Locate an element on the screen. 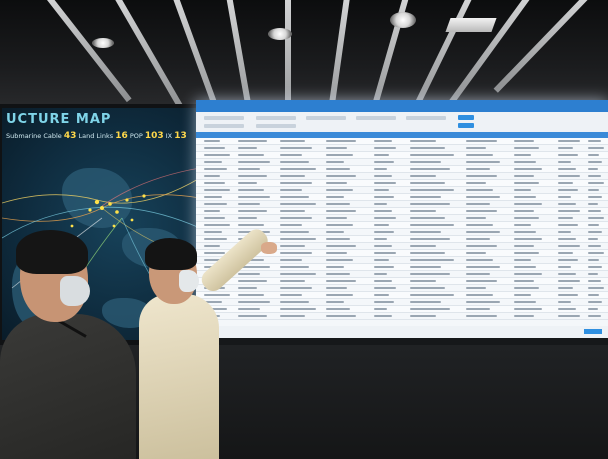  person-right-hand is located at coordinates (269, 248).